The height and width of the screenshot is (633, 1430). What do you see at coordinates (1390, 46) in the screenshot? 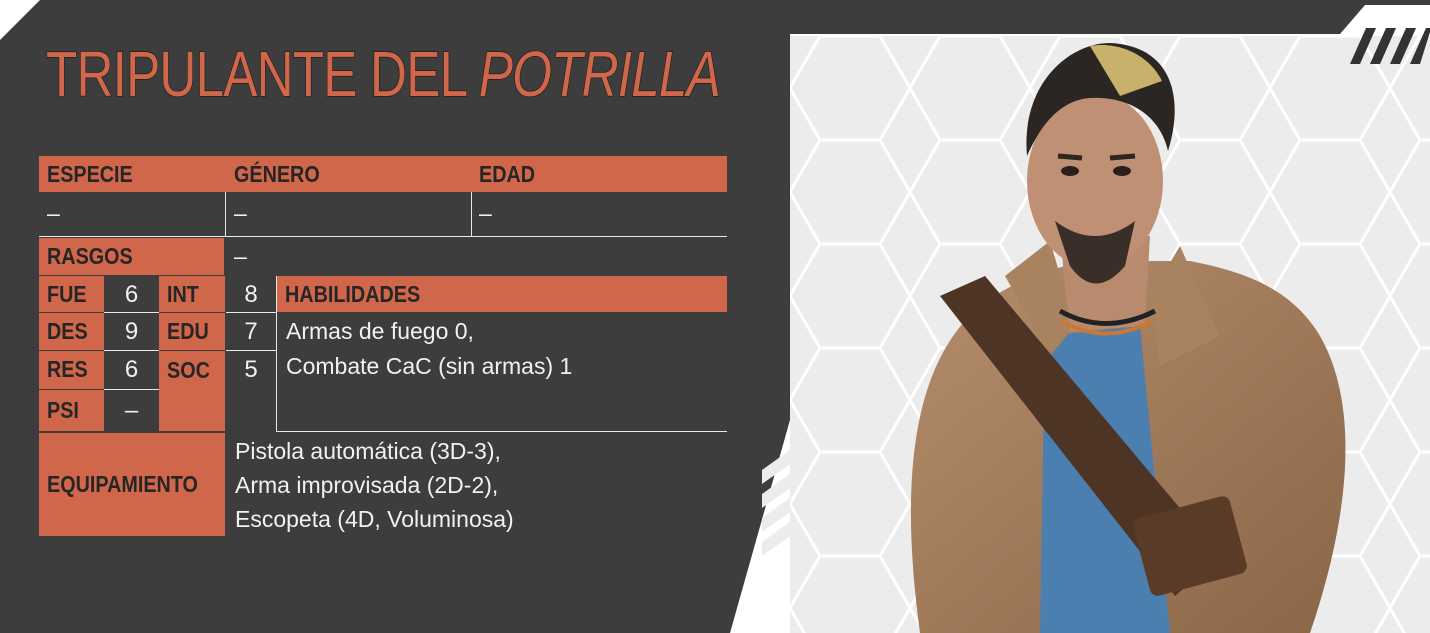
I see `top-right-stripes` at bounding box center [1390, 46].